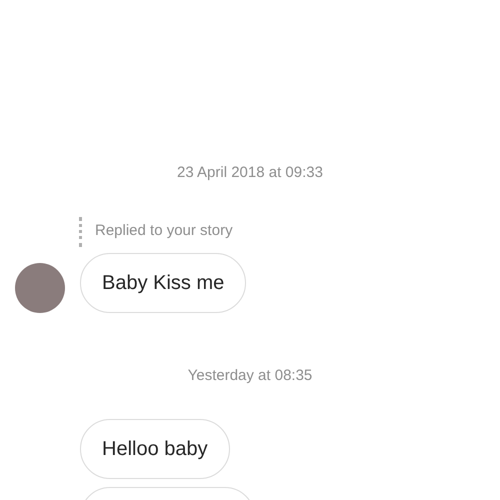 This screenshot has width=500, height=500. What do you see at coordinates (155, 449) in the screenshot?
I see `message-bubble: Helloo baby` at bounding box center [155, 449].